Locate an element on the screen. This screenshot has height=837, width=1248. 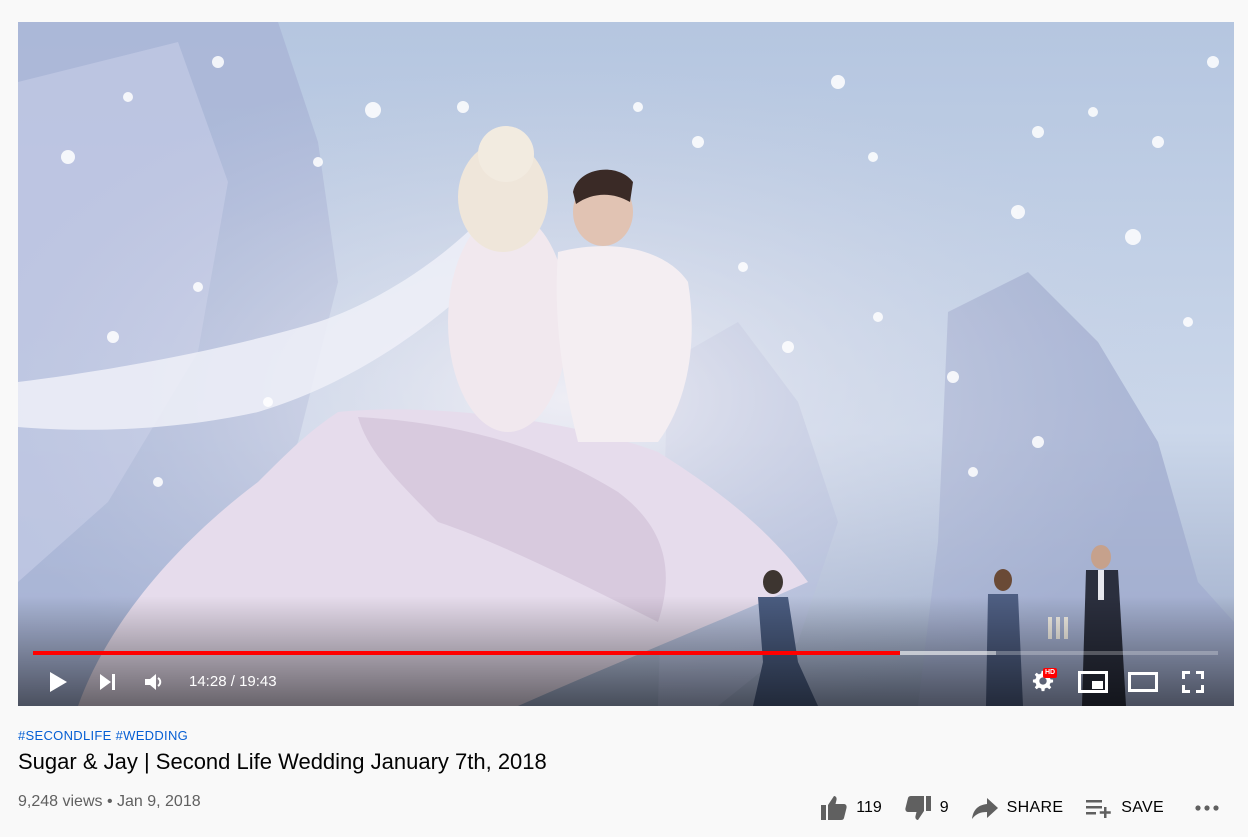
fullscreen-icon is located at coordinates (1193, 682).